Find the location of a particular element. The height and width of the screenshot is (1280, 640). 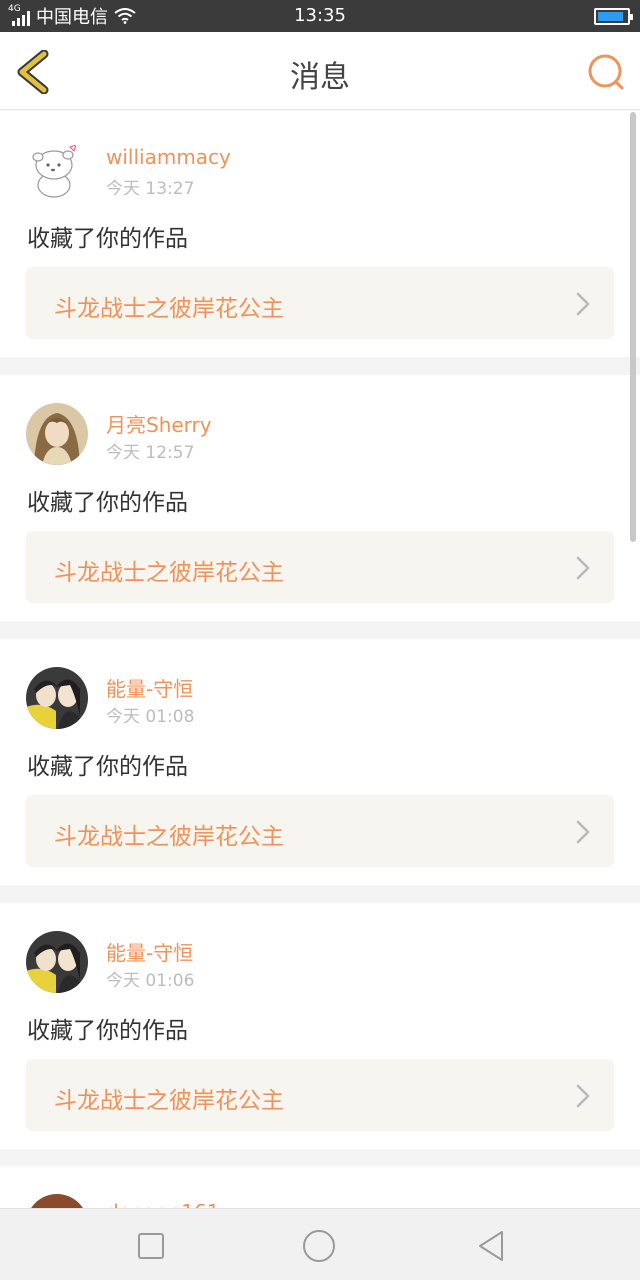

username: williammacy is located at coordinates (168, 157).